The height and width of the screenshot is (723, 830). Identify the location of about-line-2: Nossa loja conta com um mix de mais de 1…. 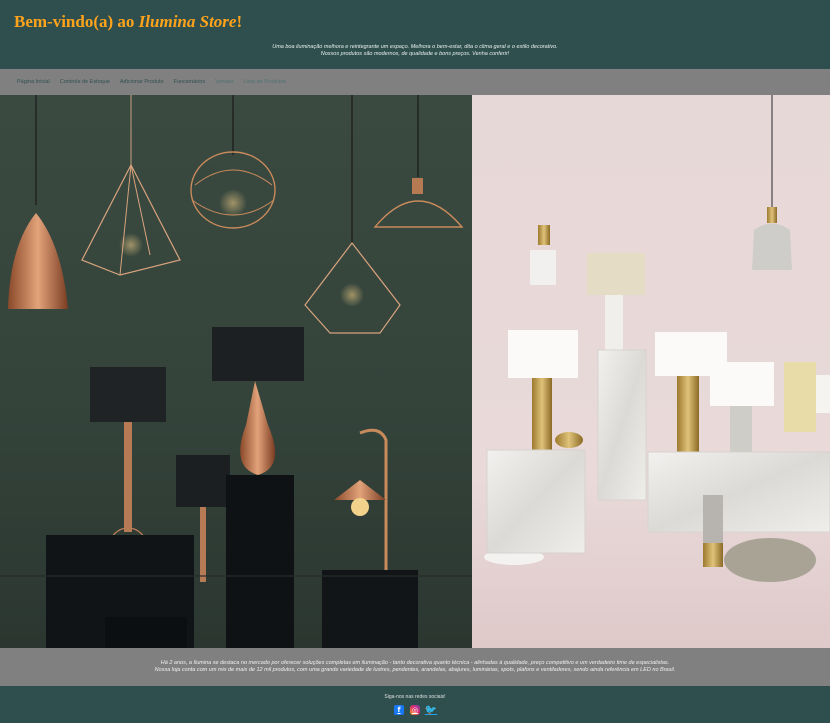
(415, 670).